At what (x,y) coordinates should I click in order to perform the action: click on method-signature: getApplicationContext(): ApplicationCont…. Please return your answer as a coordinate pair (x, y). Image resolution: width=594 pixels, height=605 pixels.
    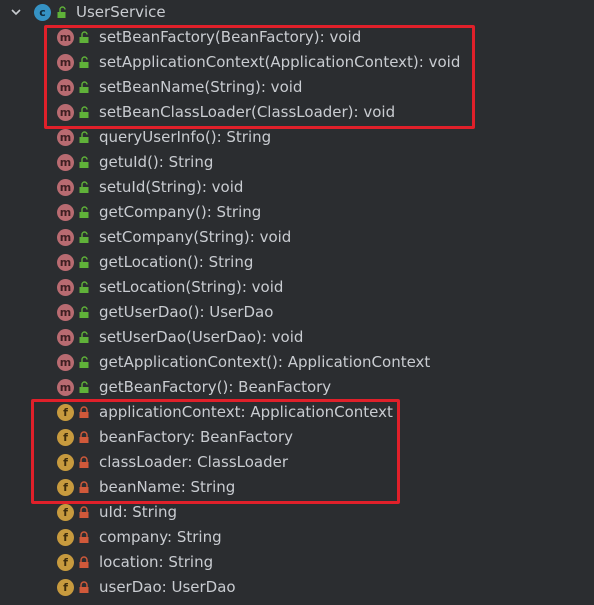
    Looking at the image, I should click on (265, 362).